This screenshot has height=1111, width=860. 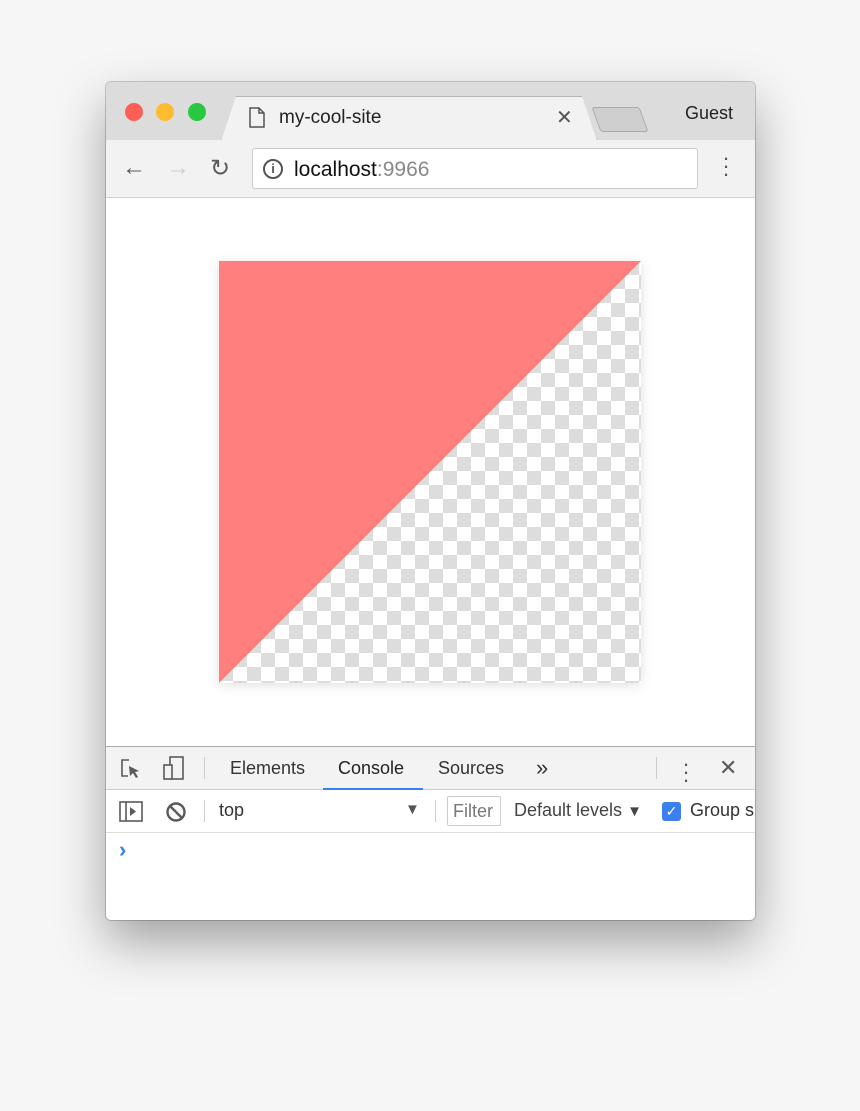 What do you see at coordinates (564, 117) in the screenshot?
I see `tab-close-icon: ✕` at bounding box center [564, 117].